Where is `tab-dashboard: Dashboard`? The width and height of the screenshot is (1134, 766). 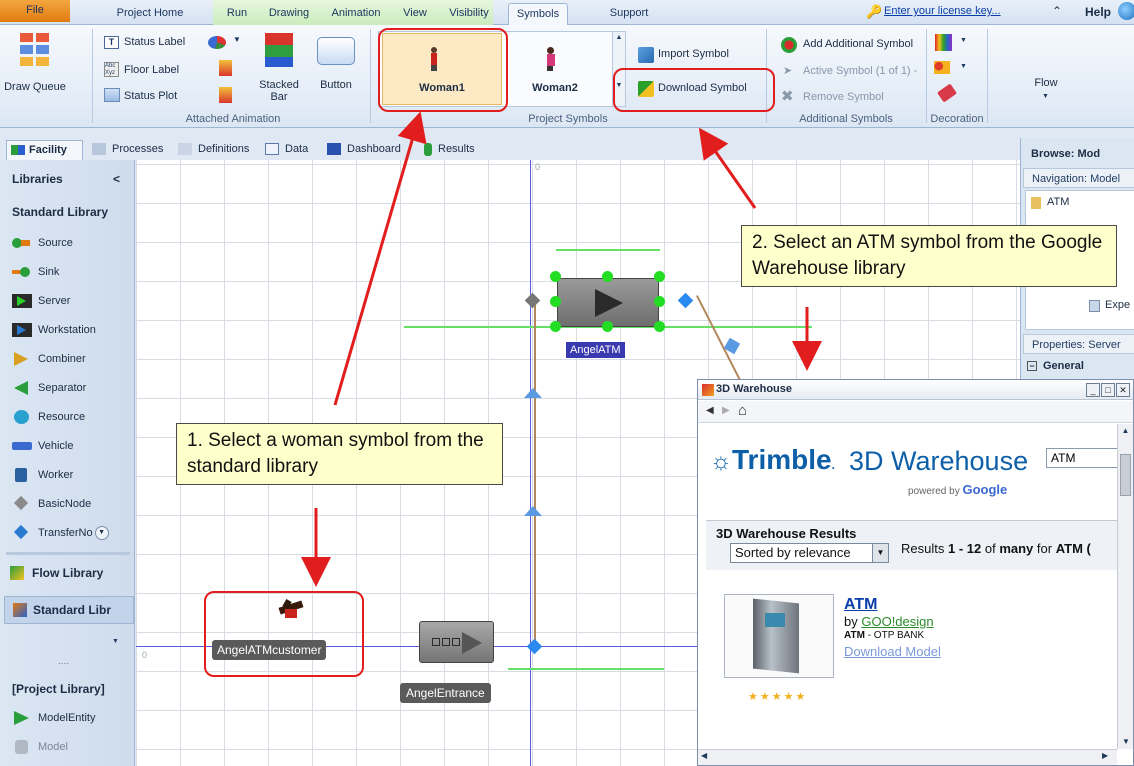 tab-dashboard: Dashboard is located at coordinates (364, 149).